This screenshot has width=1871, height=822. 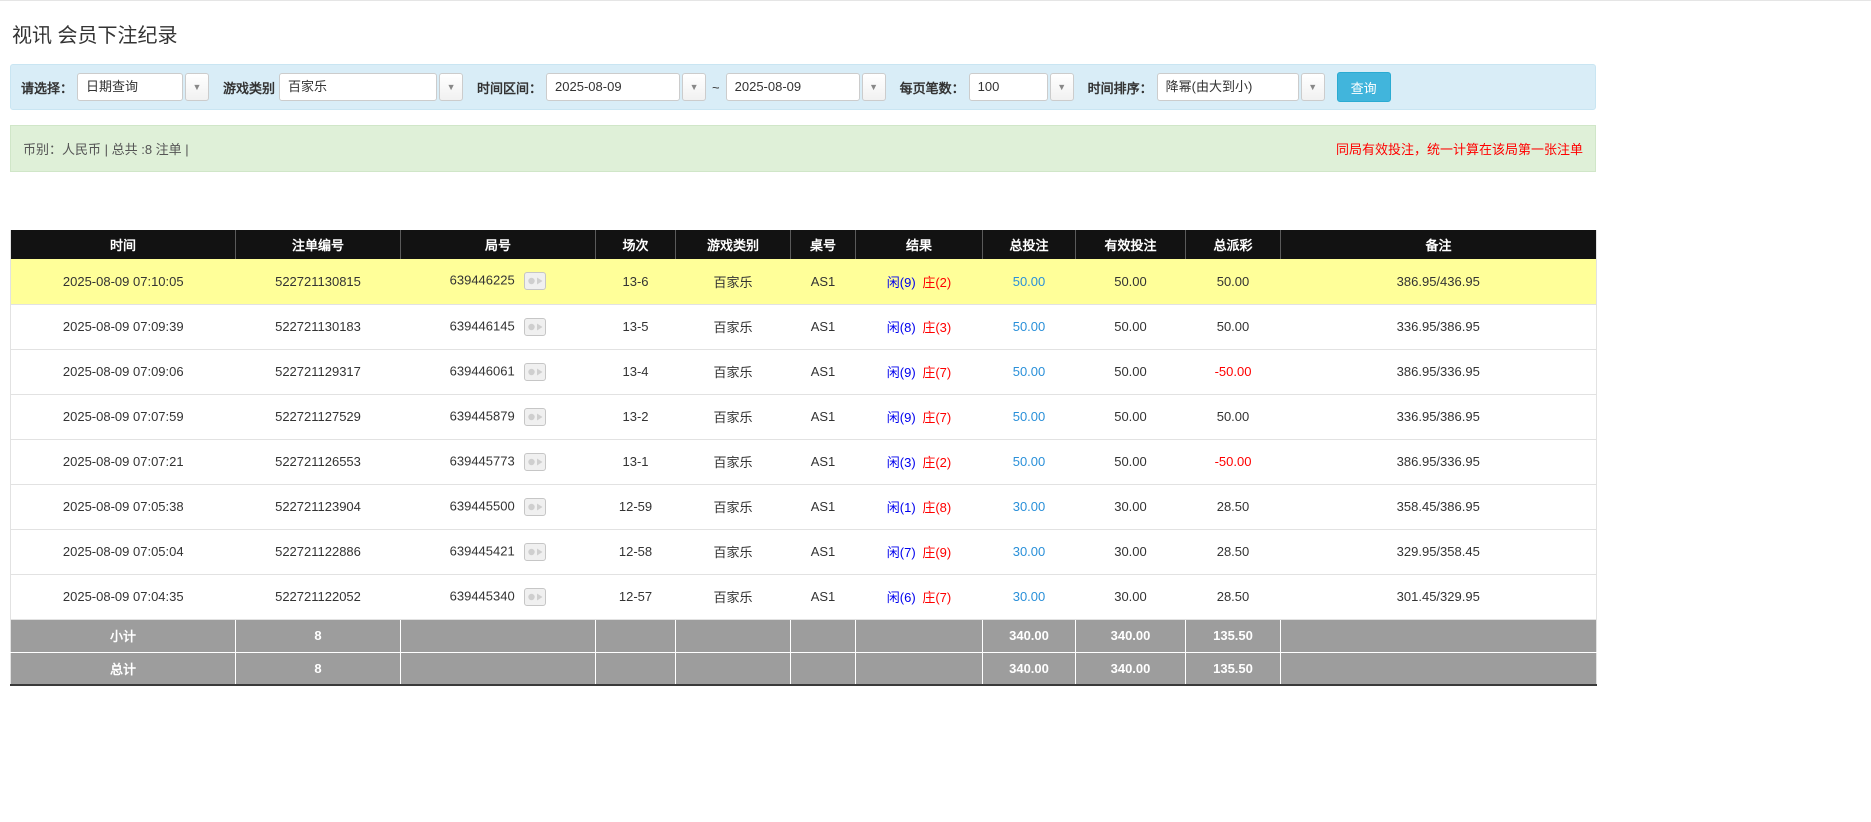 What do you see at coordinates (1438, 372) in the screenshot?
I see `cell-note: 386.95/336.95` at bounding box center [1438, 372].